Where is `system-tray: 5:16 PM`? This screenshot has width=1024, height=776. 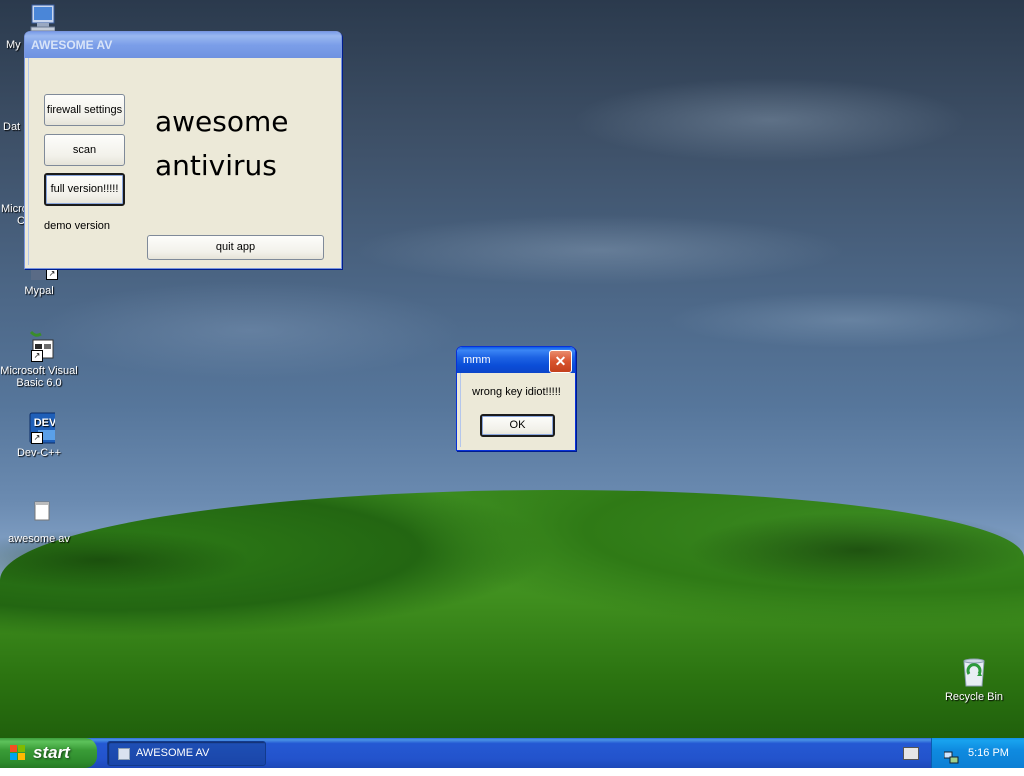 system-tray: 5:16 PM is located at coordinates (977, 753).